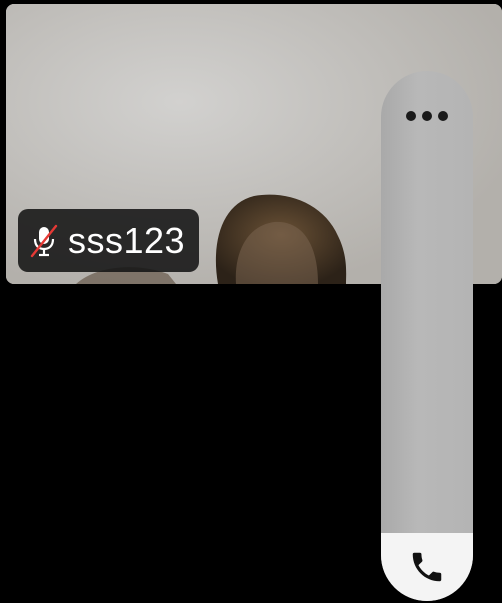  I want to click on phone-icon, so click(427, 567).